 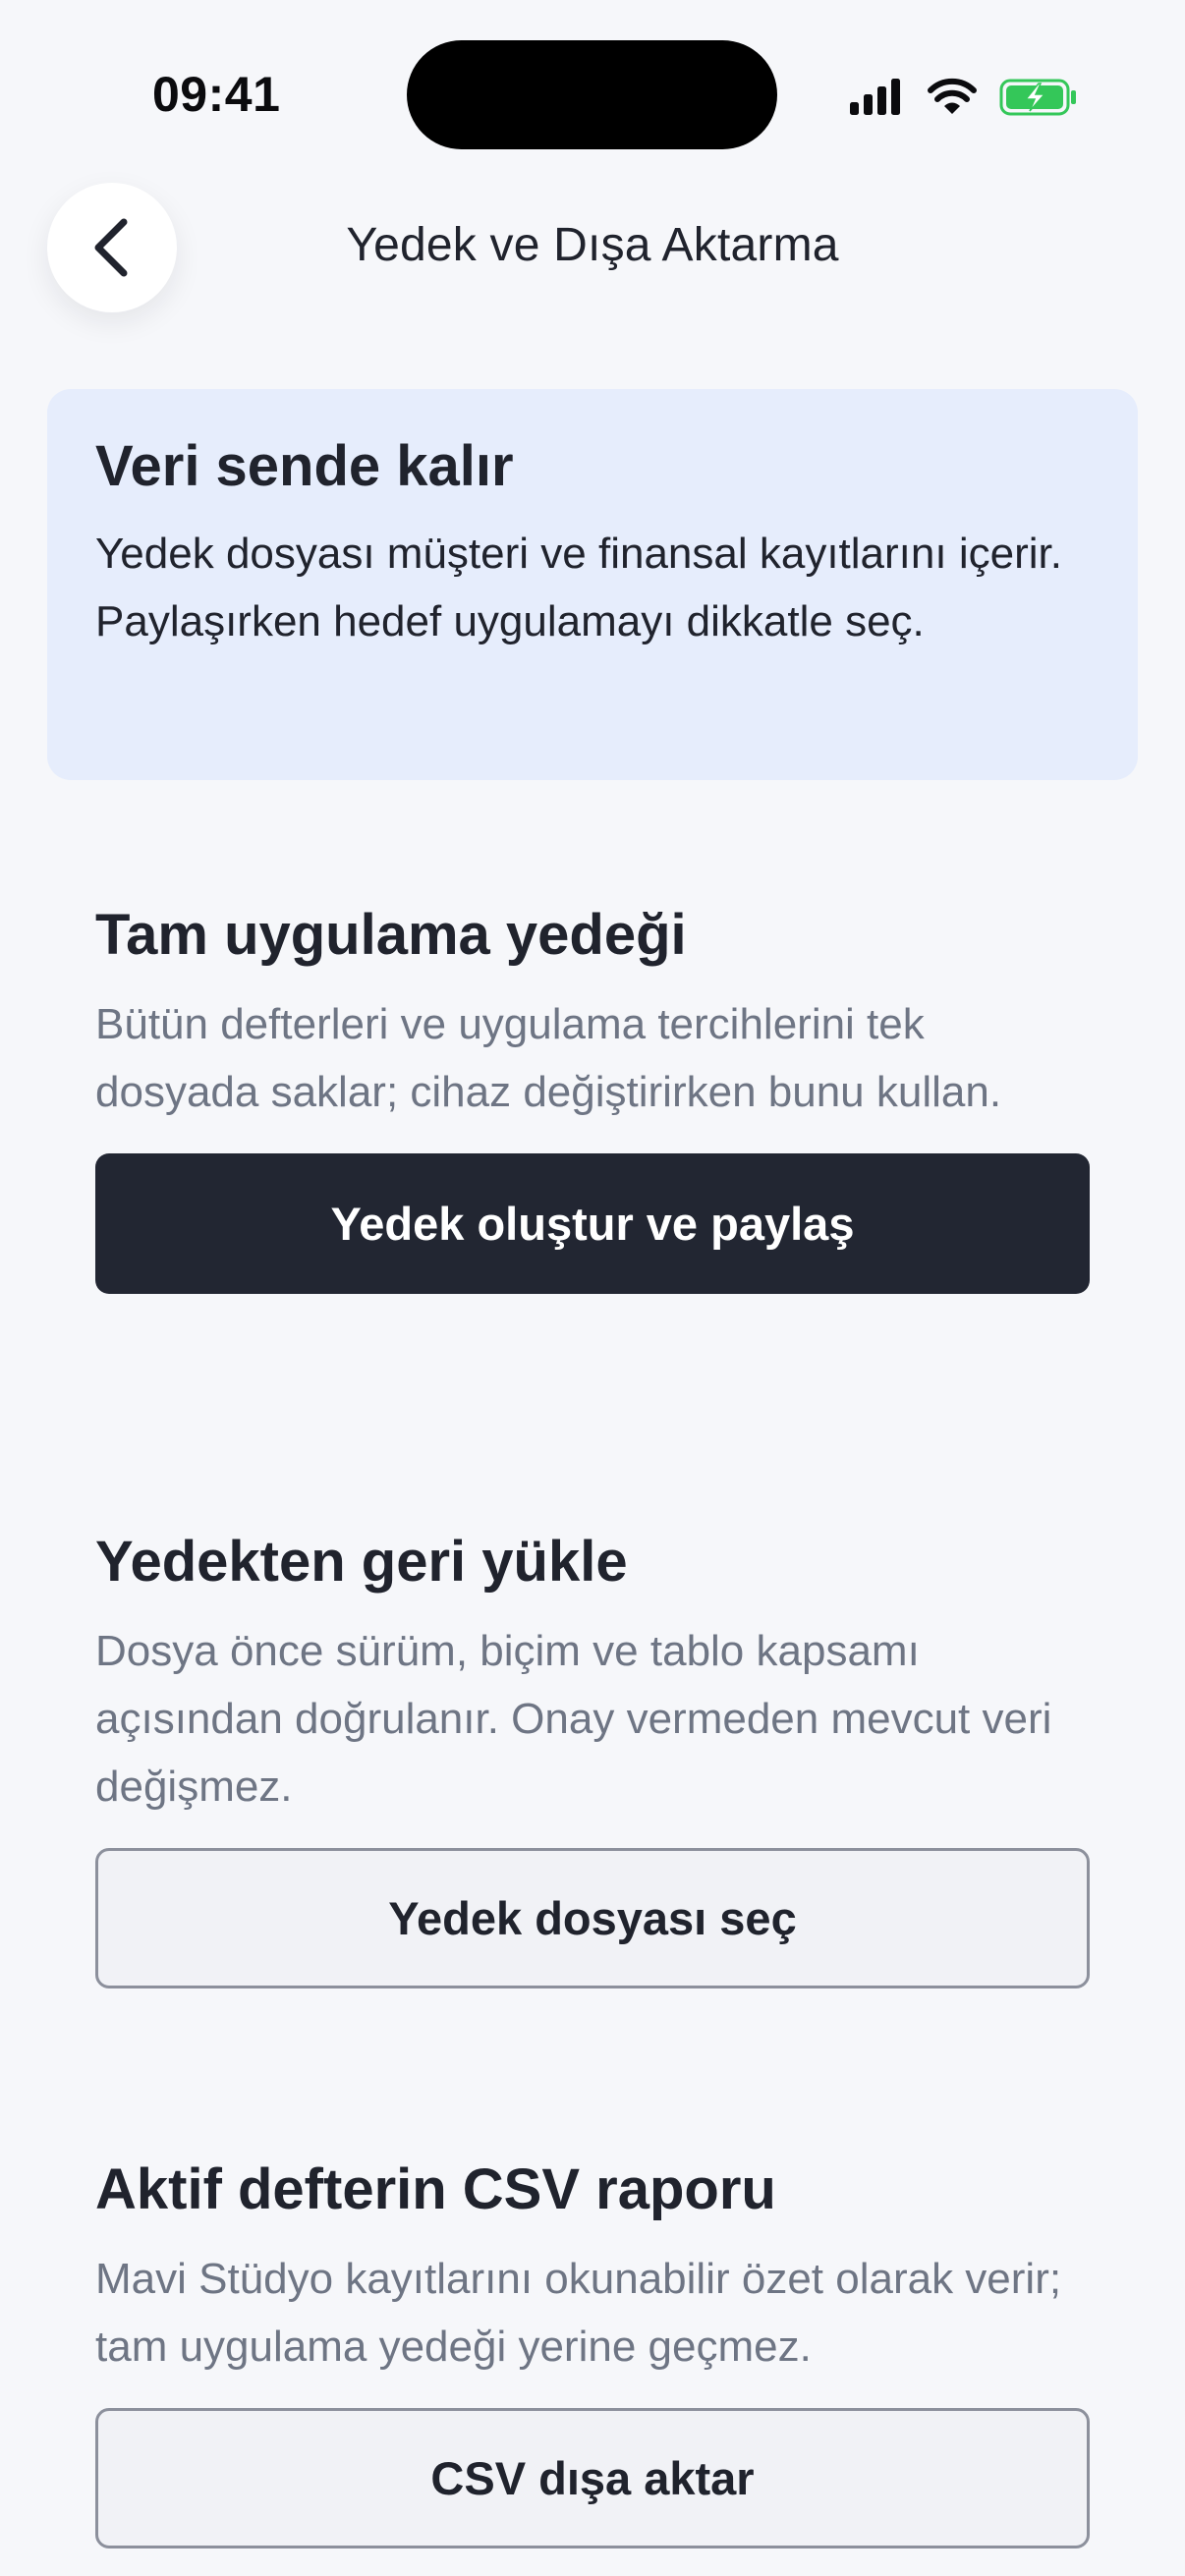 I want to click on battery-charging-icon, so click(x=1038, y=97).